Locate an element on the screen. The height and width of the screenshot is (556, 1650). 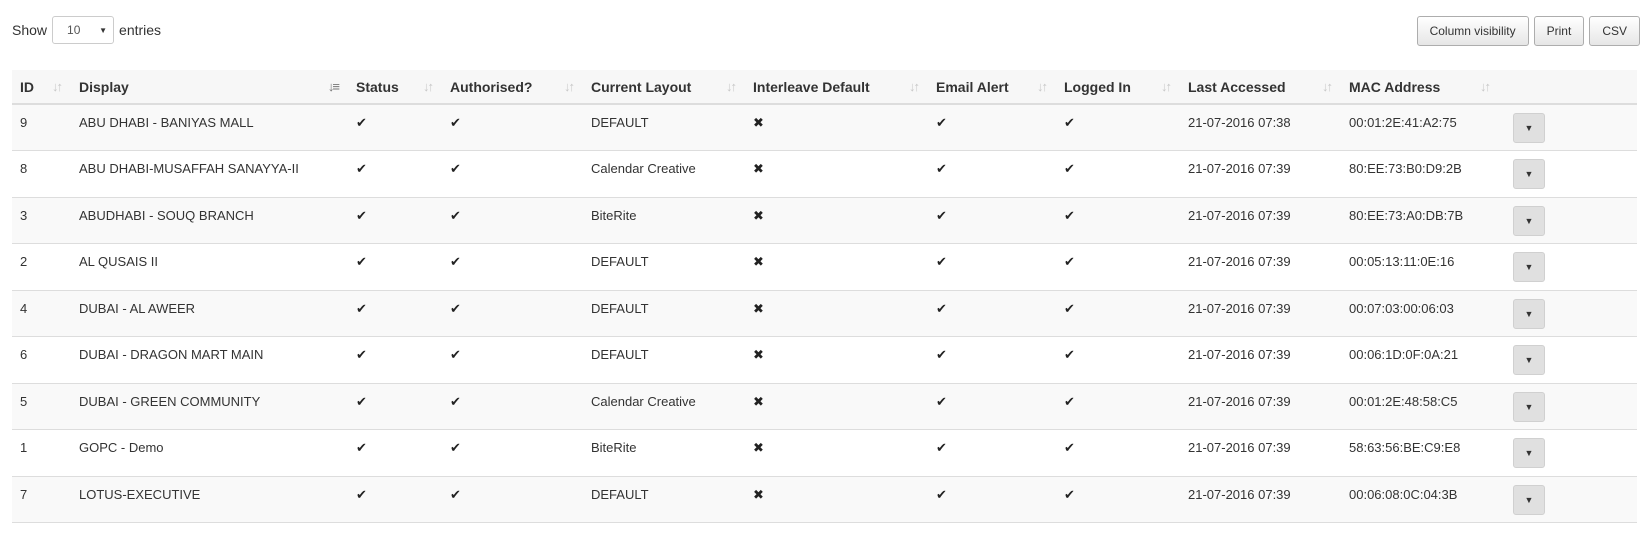
cell-display: DUBAI - DRAGON MART MAIN is located at coordinates (209, 360).